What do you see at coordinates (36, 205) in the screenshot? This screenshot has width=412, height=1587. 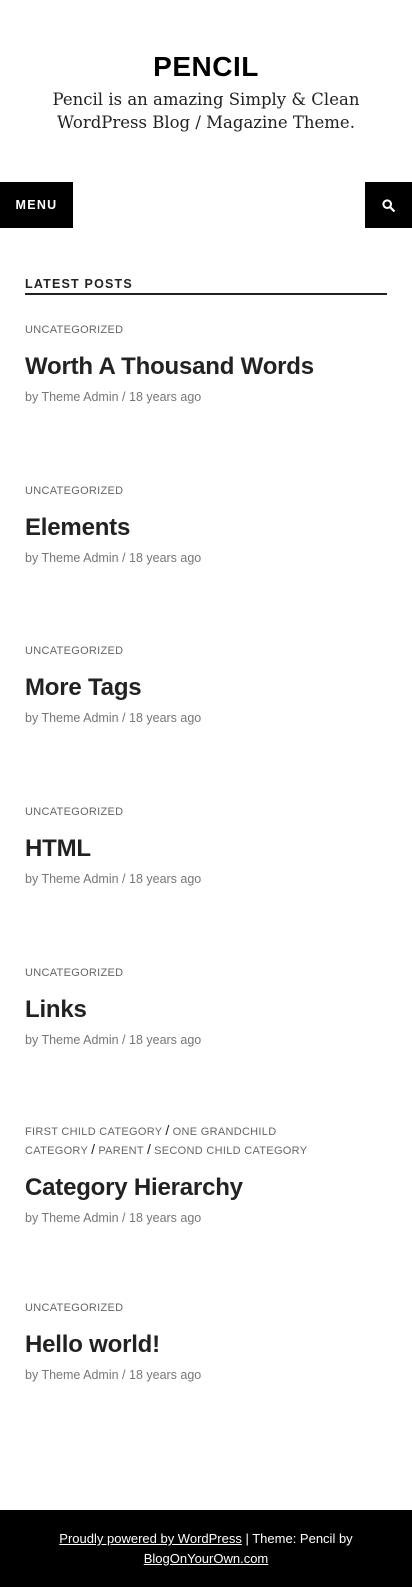 I see `menu-button: MENU` at bounding box center [36, 205].